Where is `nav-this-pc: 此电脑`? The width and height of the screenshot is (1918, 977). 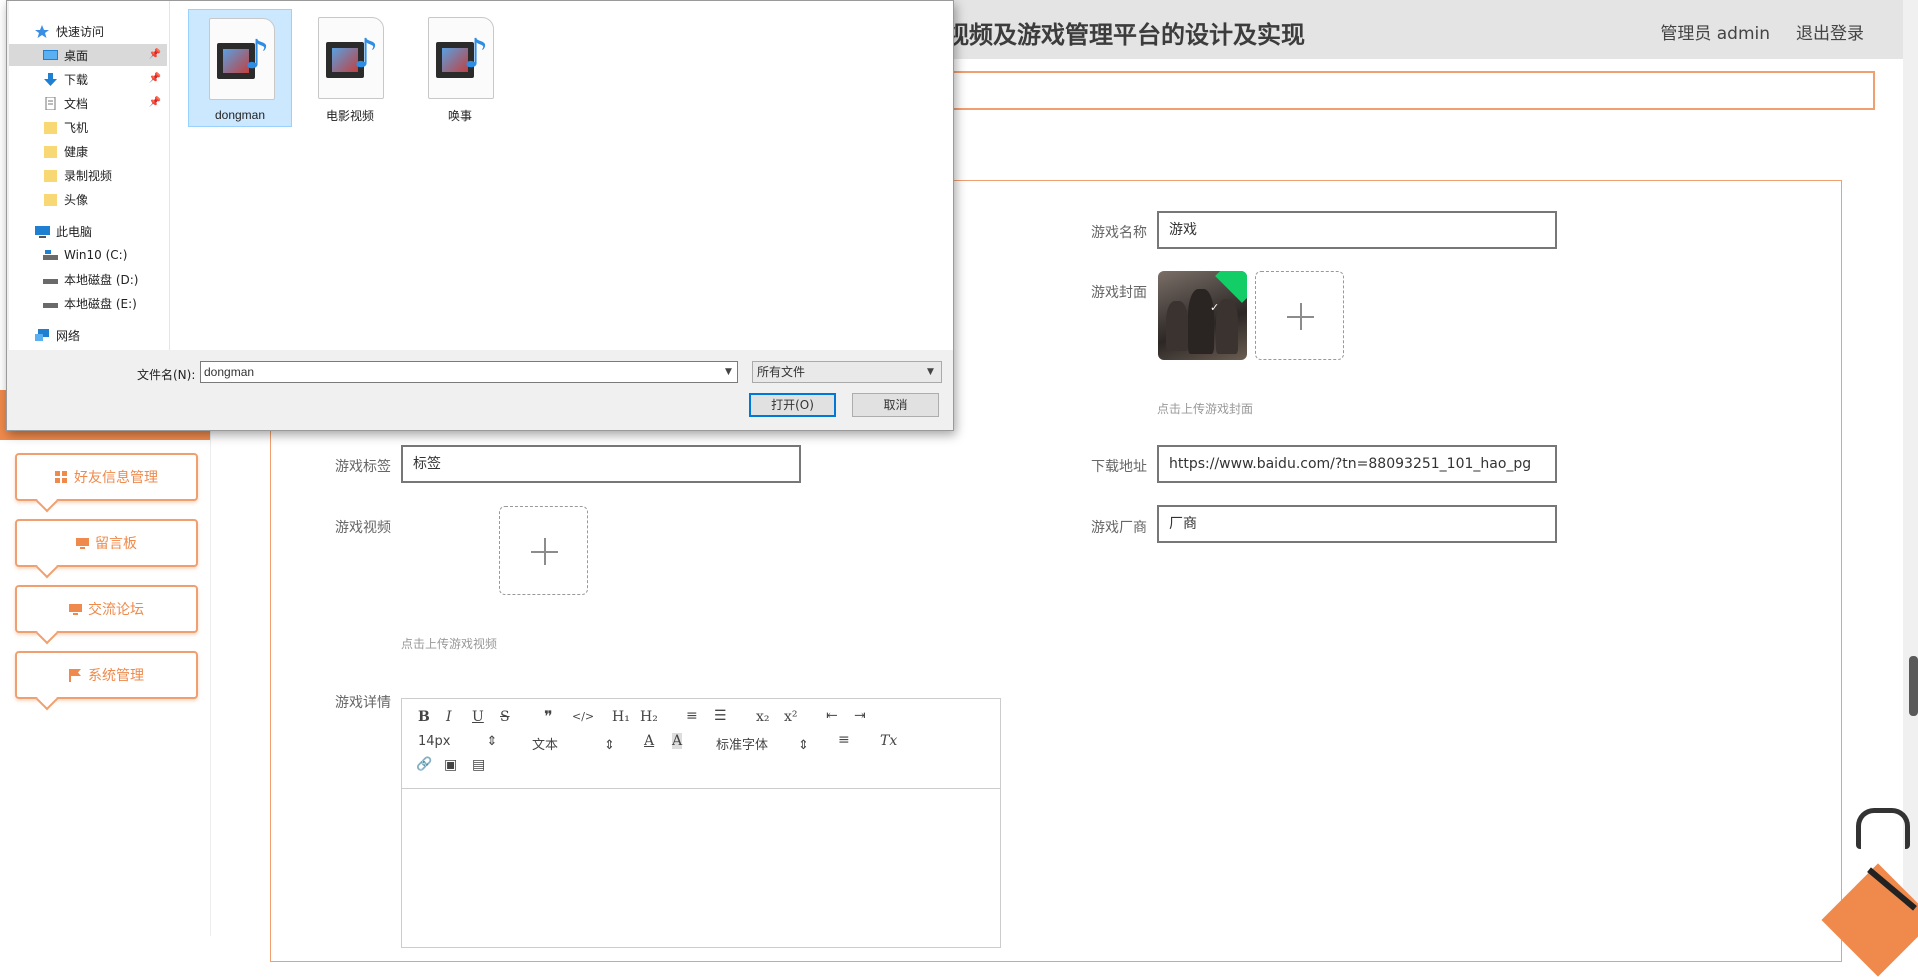
nav-this-pc: 此电脑 is located at coordinates (88, 231).